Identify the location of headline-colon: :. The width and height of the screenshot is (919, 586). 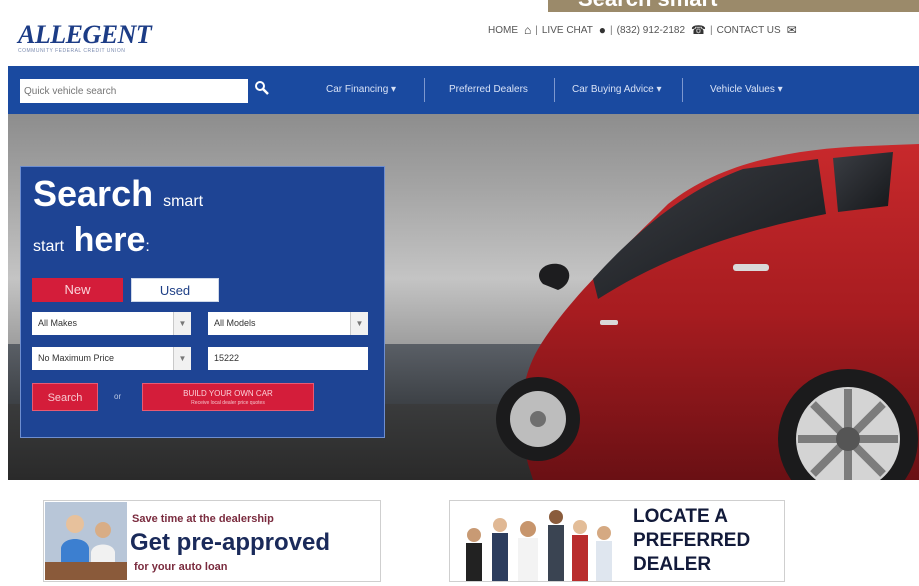
(147, 246).